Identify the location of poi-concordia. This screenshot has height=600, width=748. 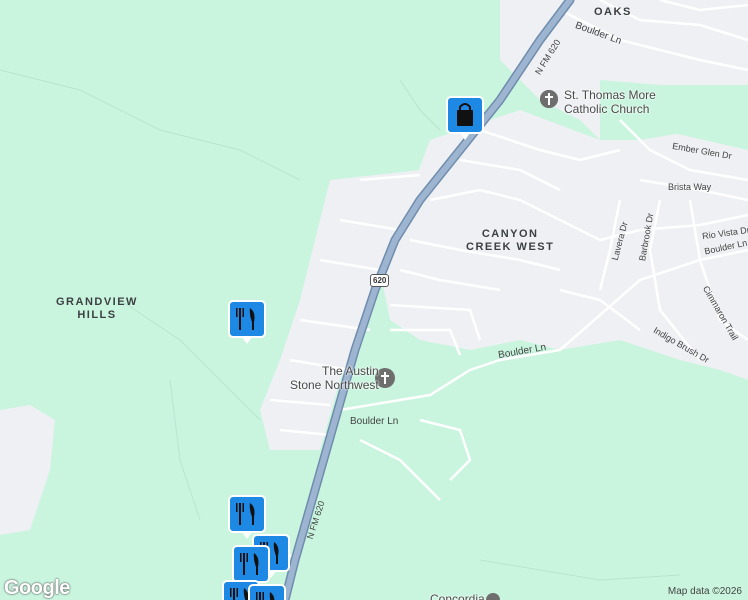
(493, 596).